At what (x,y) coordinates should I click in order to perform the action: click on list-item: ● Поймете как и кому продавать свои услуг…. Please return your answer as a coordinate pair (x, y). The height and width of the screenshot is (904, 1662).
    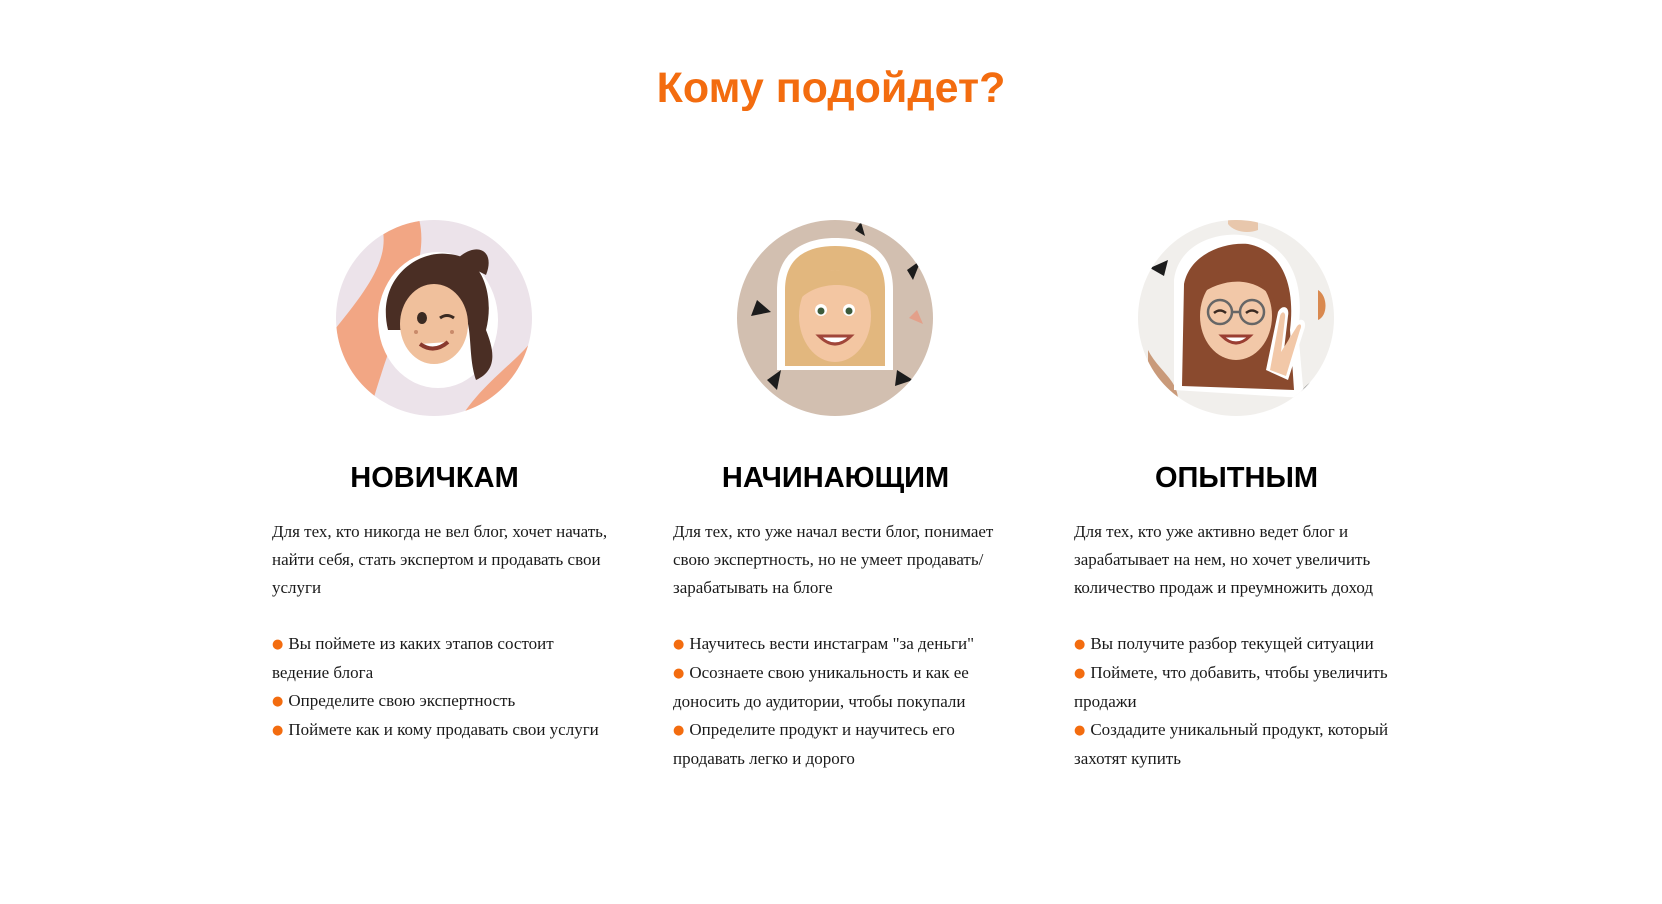
    Looking at the image, I should click on (442, 730).